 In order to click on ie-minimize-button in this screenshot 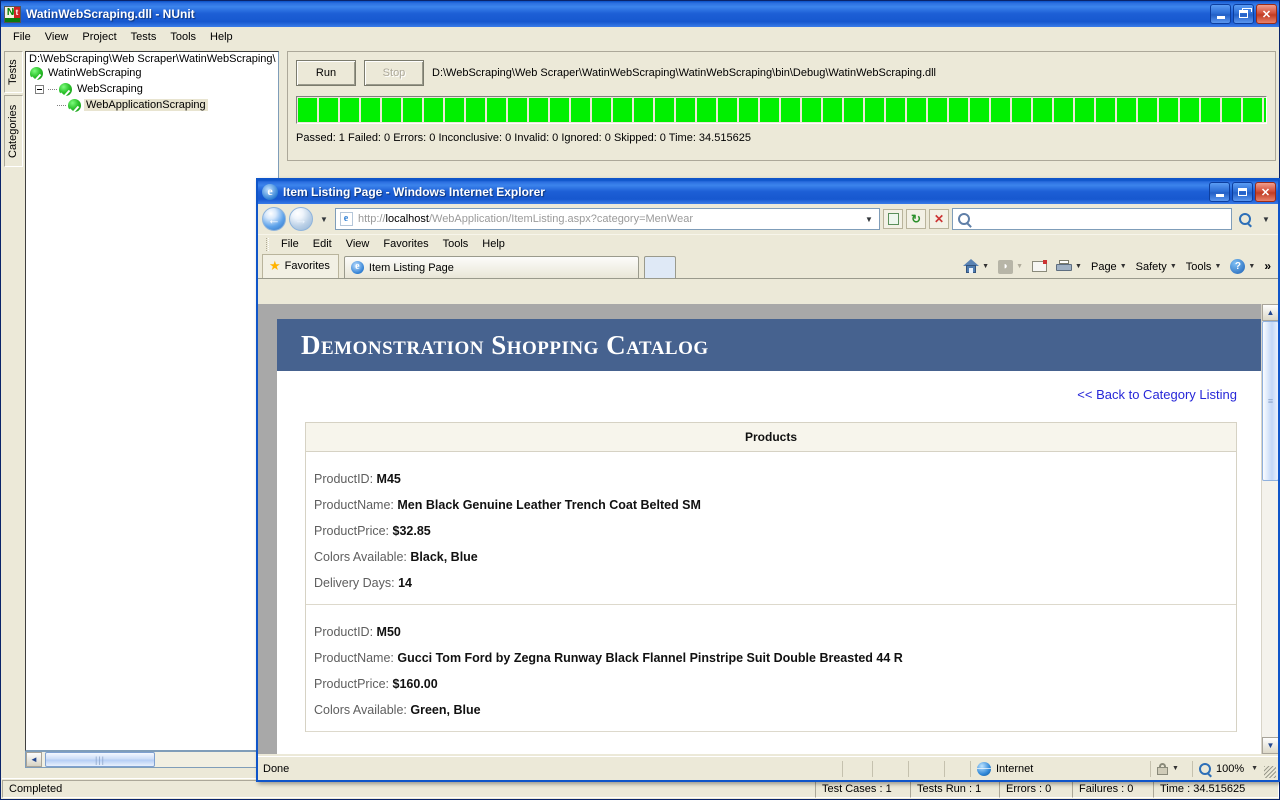, I will do `click(1219, 192)`.